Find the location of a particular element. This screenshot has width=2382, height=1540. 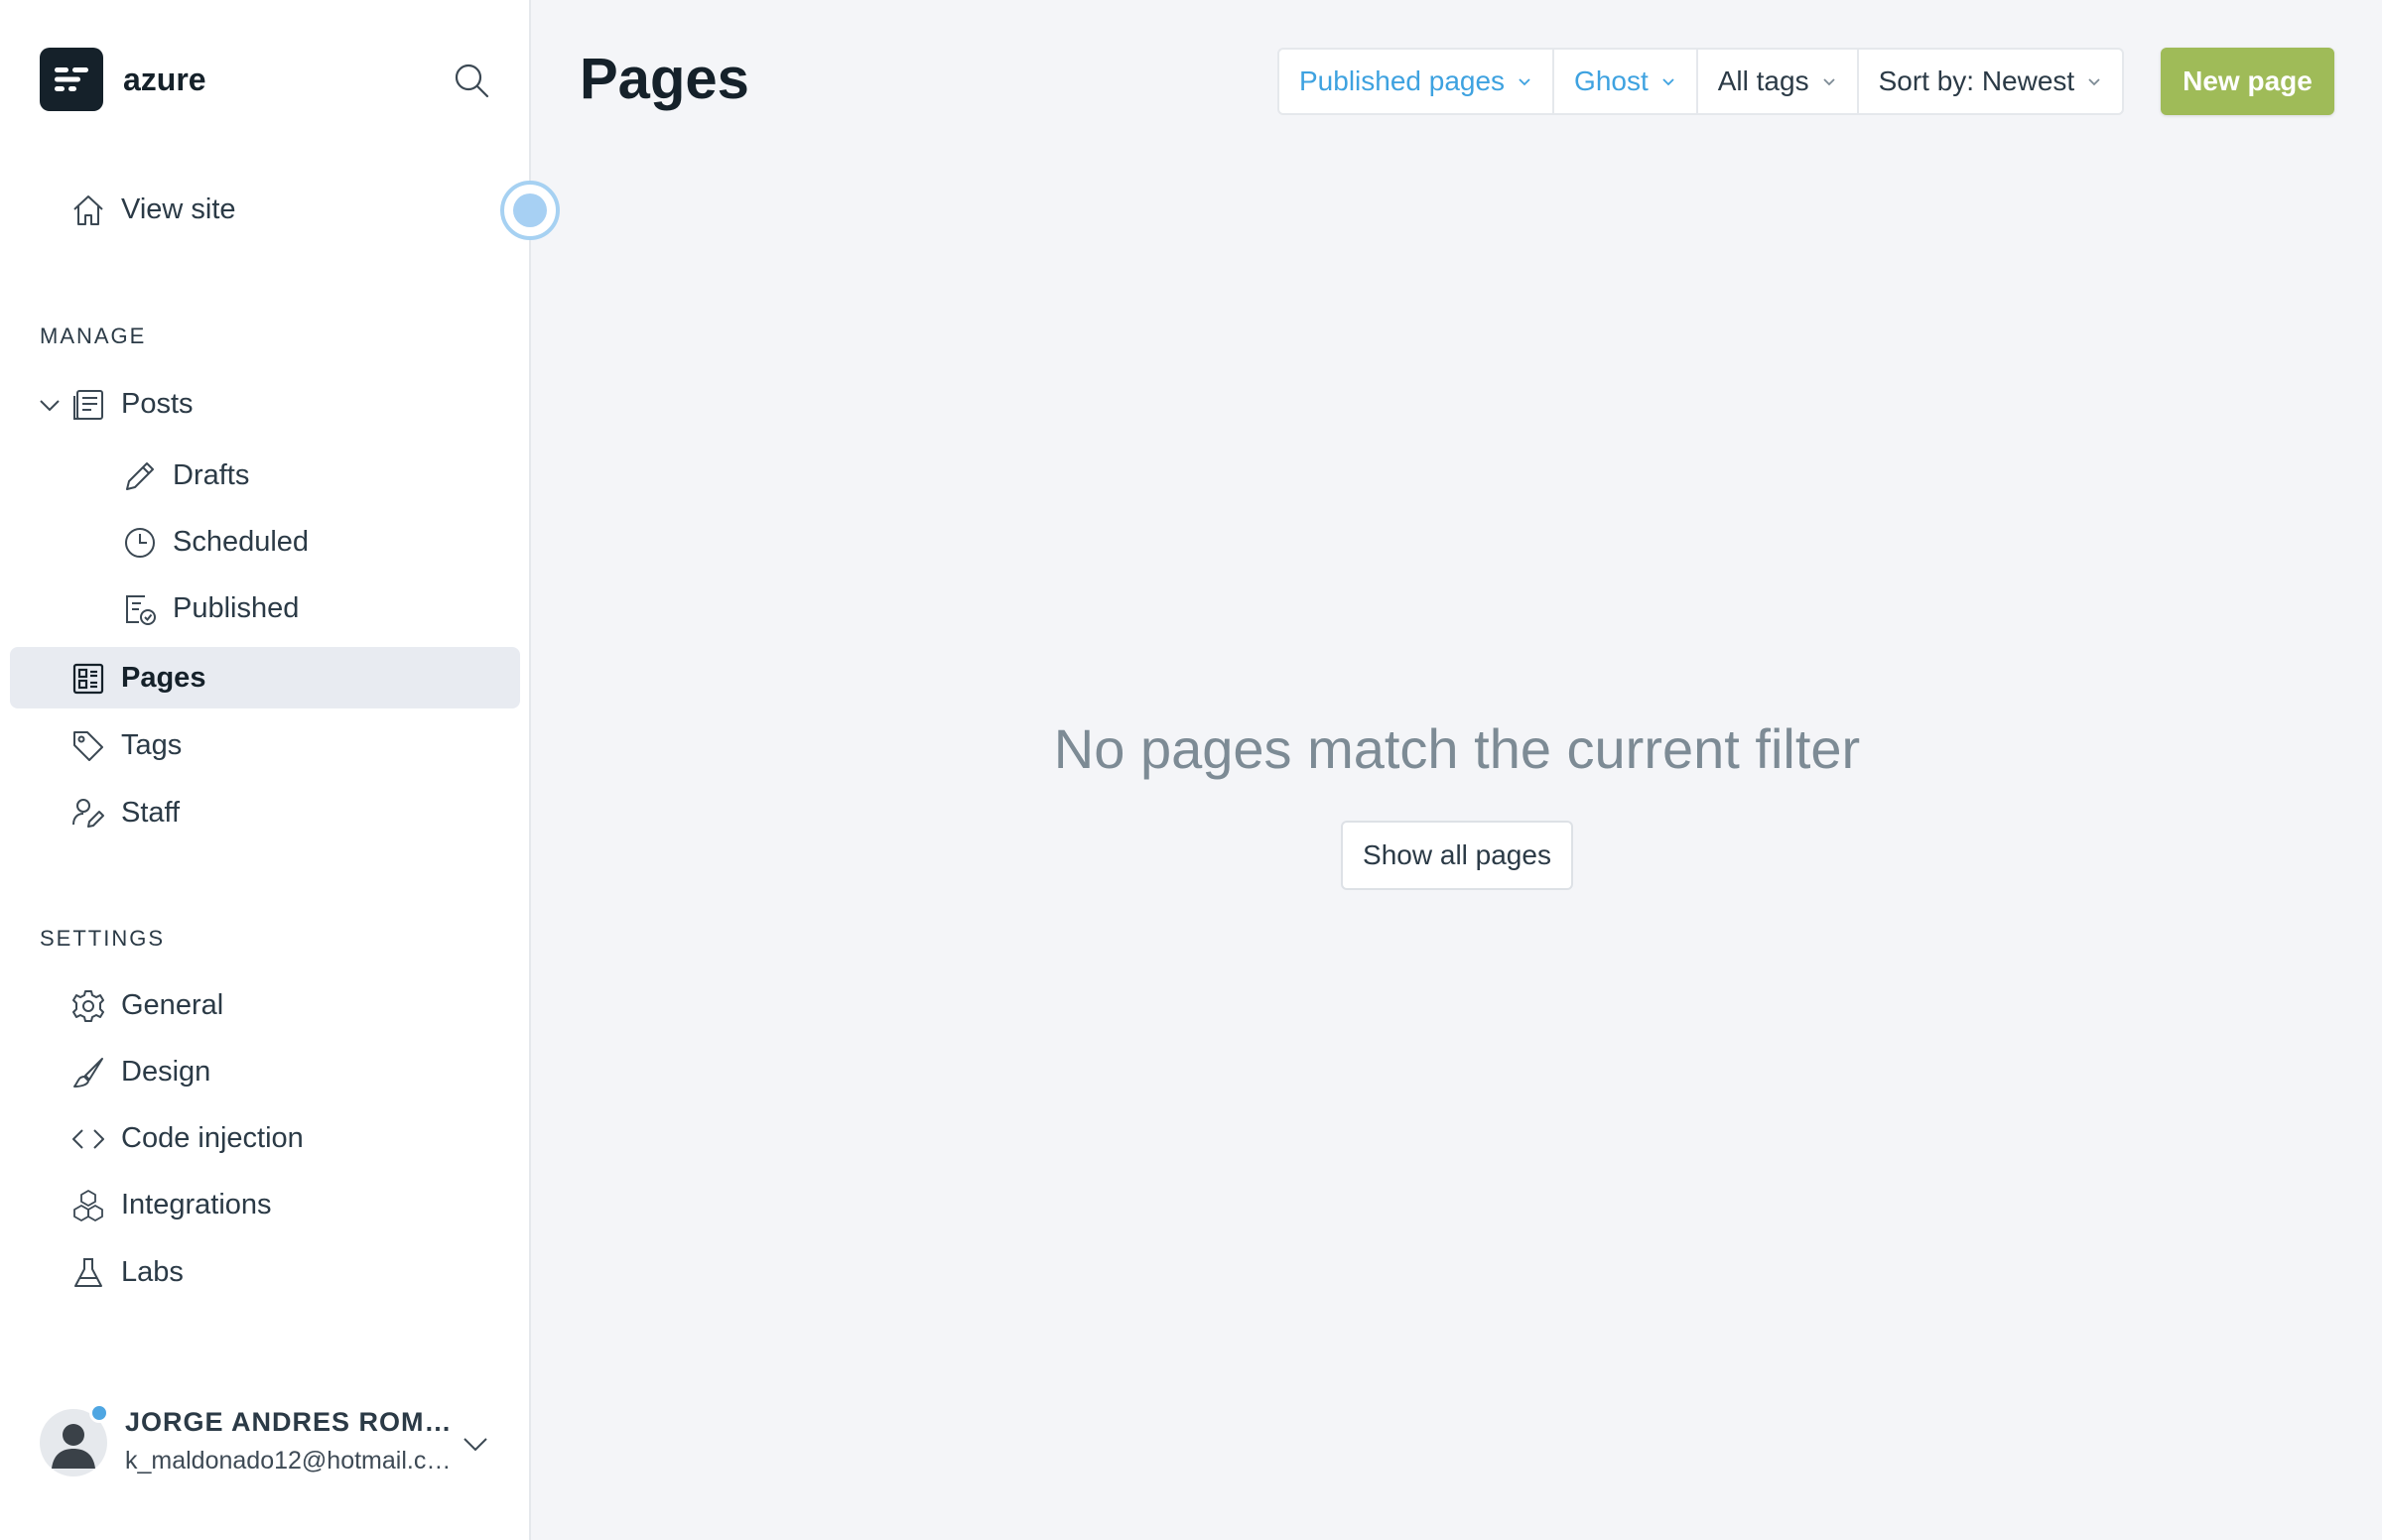

nav-code-injection: Code injection is located at coordinates (265, 1138).